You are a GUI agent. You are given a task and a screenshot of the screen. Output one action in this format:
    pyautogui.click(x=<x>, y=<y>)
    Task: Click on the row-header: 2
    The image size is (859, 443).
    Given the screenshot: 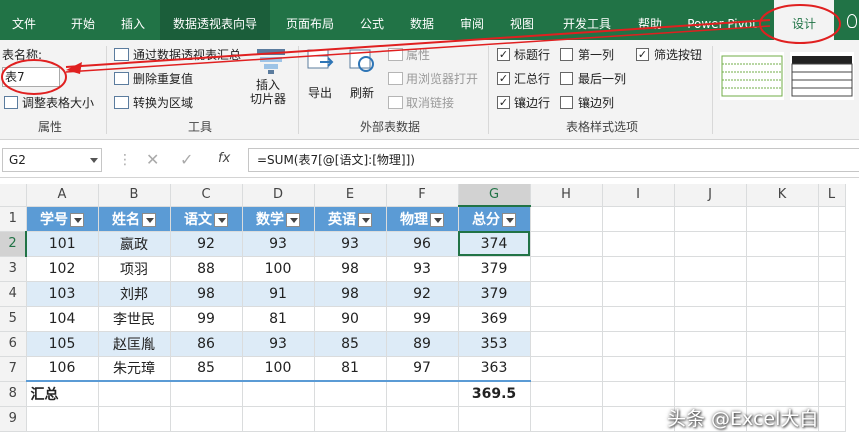 What is the action you would take?
    pyautogui.click(x=13, y=244)
    